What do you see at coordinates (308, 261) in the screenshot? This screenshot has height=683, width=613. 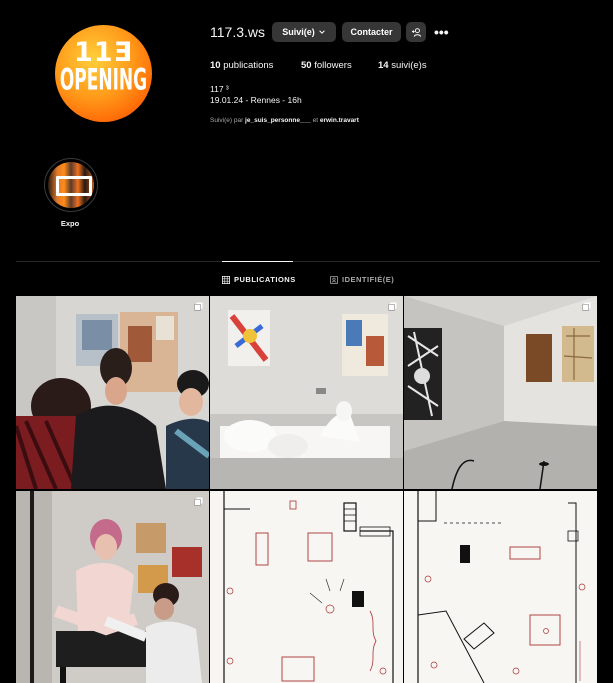 I see `tabs-divider` at bounding box center [308, 261].